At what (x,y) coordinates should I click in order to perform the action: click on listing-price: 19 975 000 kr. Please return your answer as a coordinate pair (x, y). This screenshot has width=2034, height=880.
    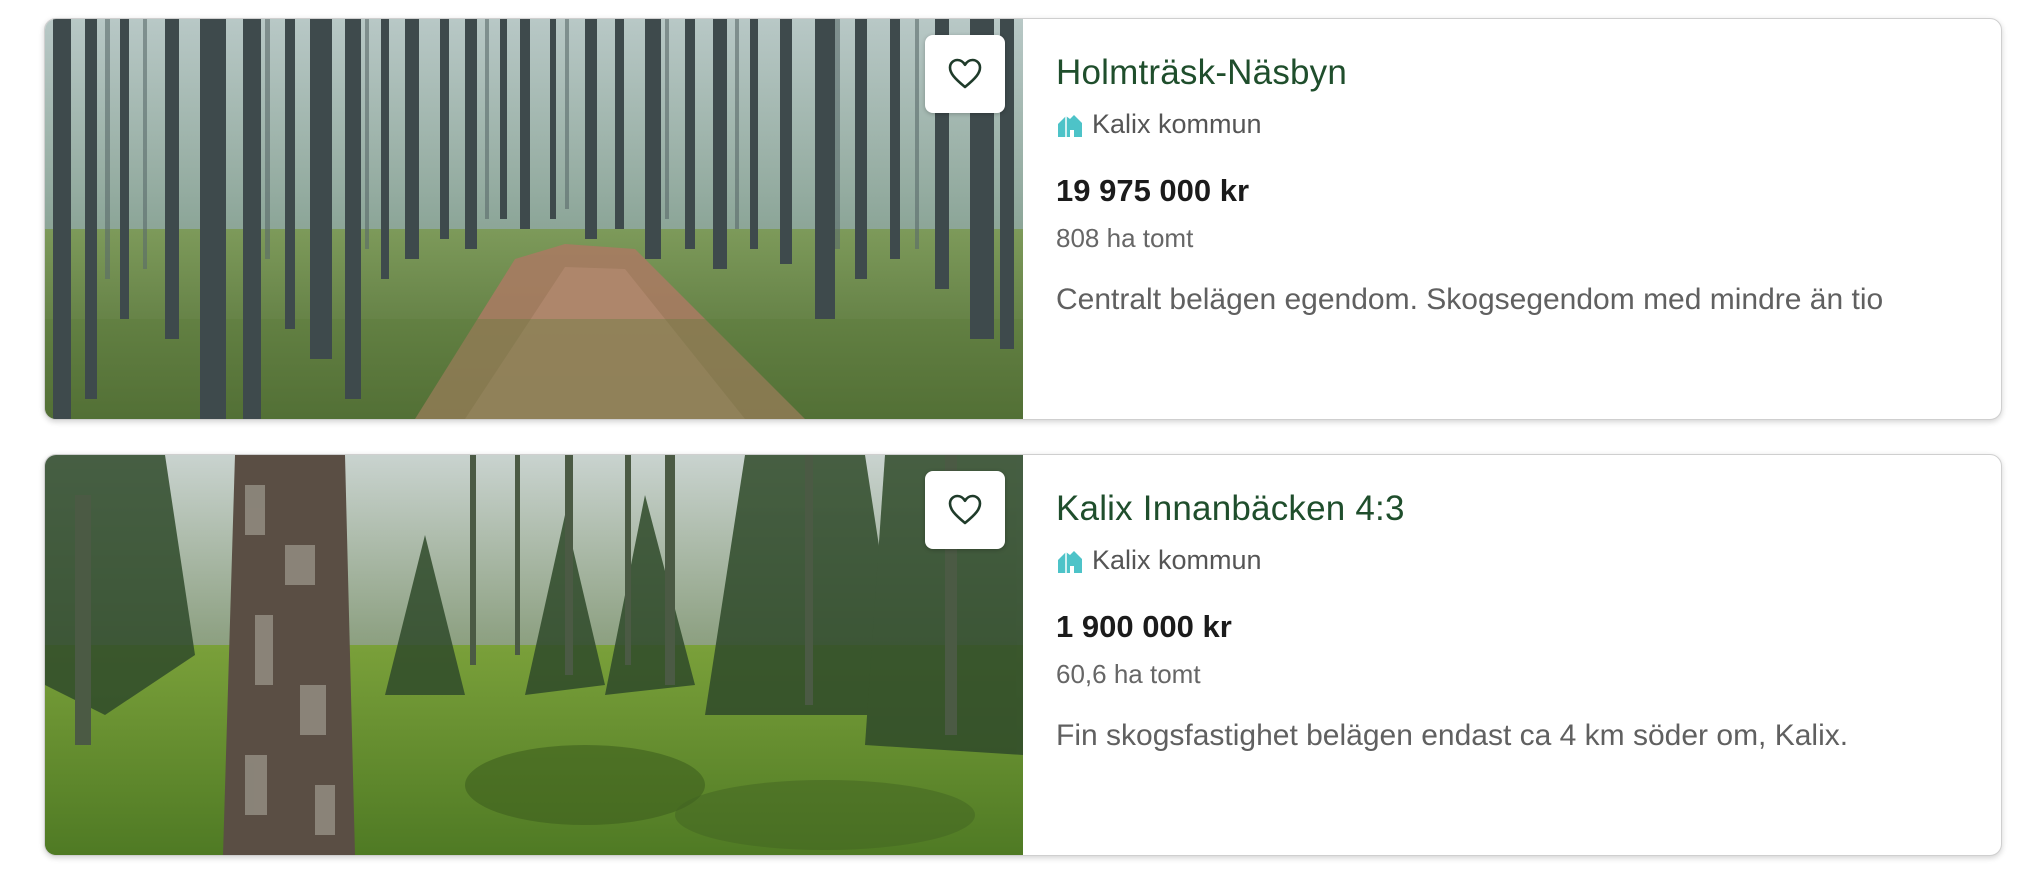
    Looking at the image, I should click on (1153, 190).